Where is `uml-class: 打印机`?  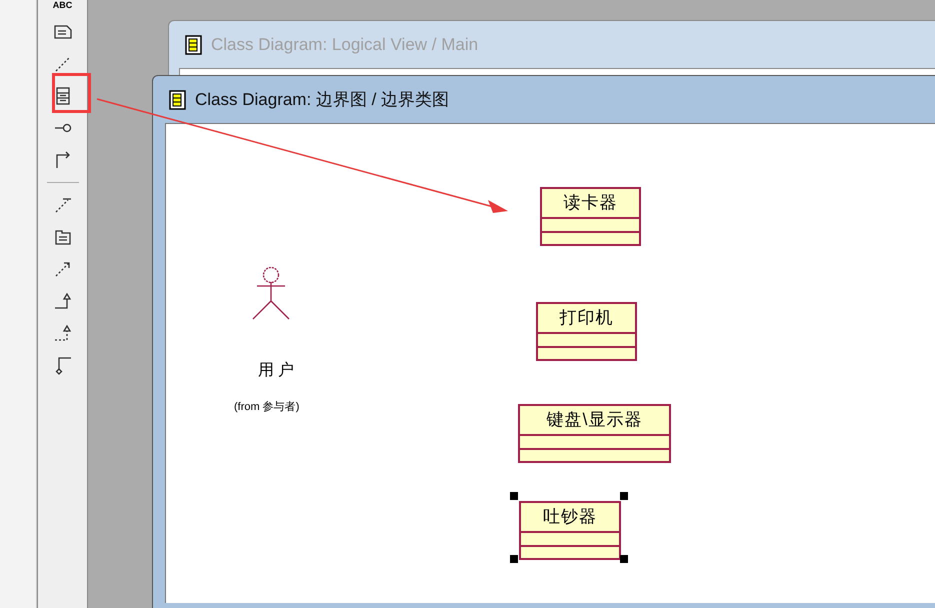 uml-class: 打印机 is located at coordinates (586, 331).